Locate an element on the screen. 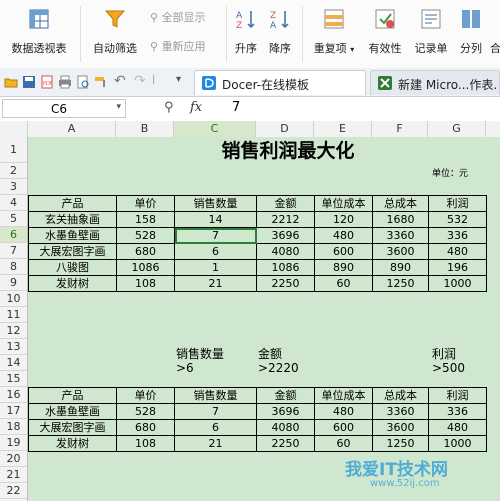 The width and height of the screenshot is (500, 501). header-cell: 金额 is located at coordinates (285, 203).